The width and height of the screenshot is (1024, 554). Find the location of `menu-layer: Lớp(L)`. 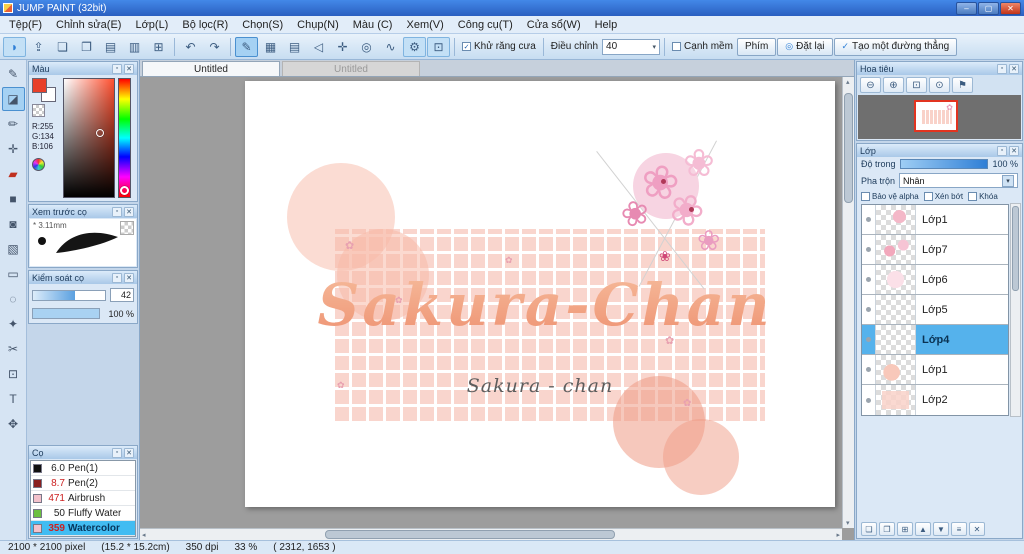

menu-layer: Lớp(L) is located at coordinates (151, 25).